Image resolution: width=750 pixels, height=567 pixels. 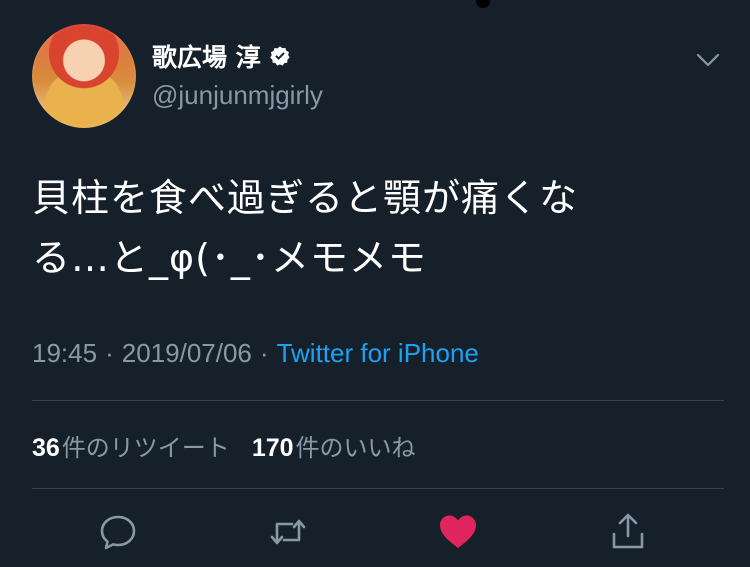 I want to click on retweets-count: 36, so click(x=46, y=448).